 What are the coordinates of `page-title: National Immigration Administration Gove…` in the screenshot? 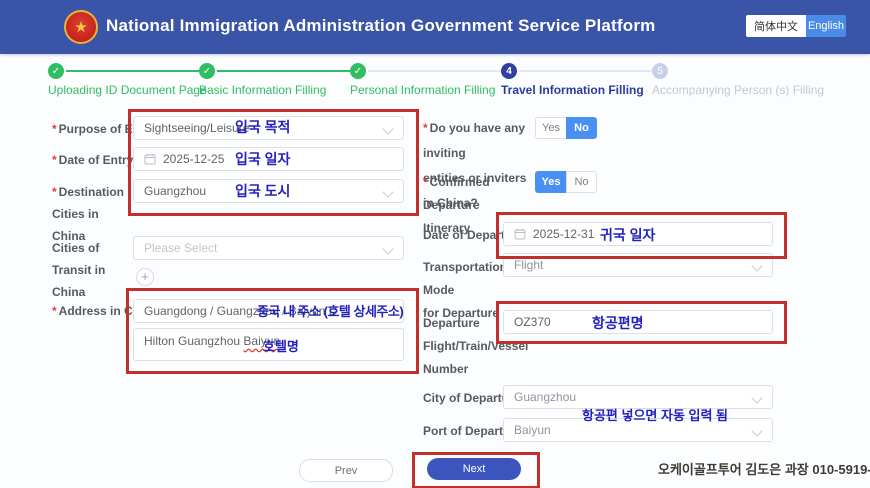 It's located at (381, 25).